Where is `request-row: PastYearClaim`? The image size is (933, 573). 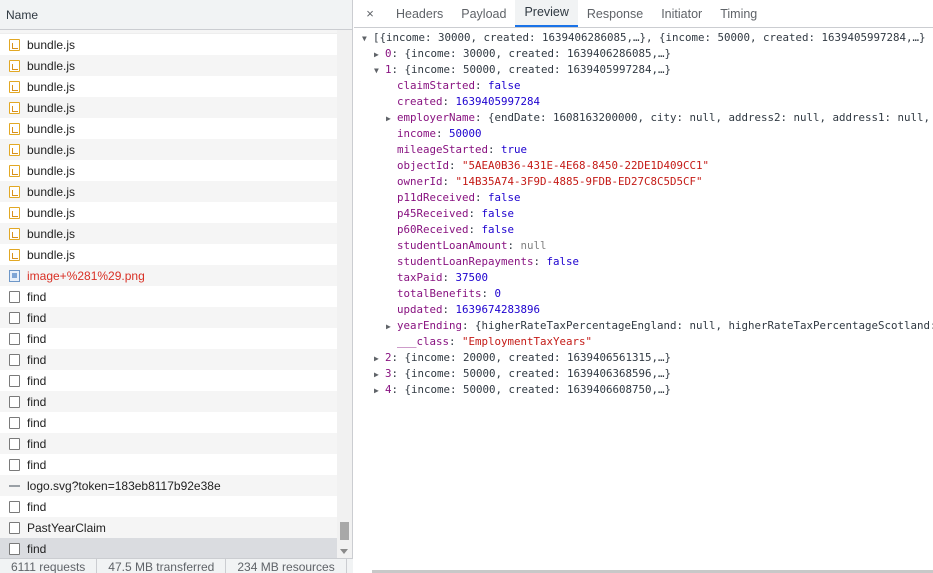
request-row: PastYearClaim is located at coordinates (168, 527).